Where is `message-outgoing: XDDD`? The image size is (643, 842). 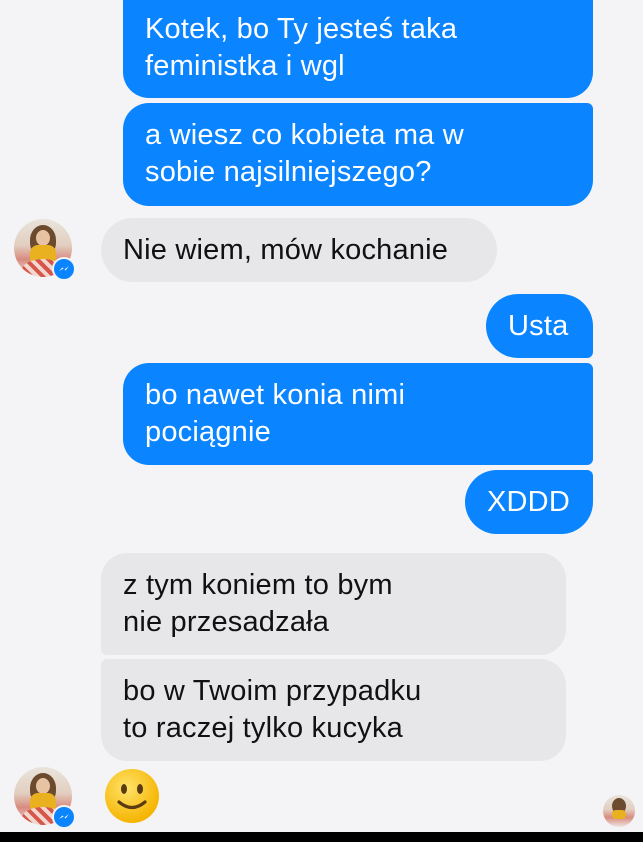 message-outgoing: XDDD is located at coordinates (529, 502).